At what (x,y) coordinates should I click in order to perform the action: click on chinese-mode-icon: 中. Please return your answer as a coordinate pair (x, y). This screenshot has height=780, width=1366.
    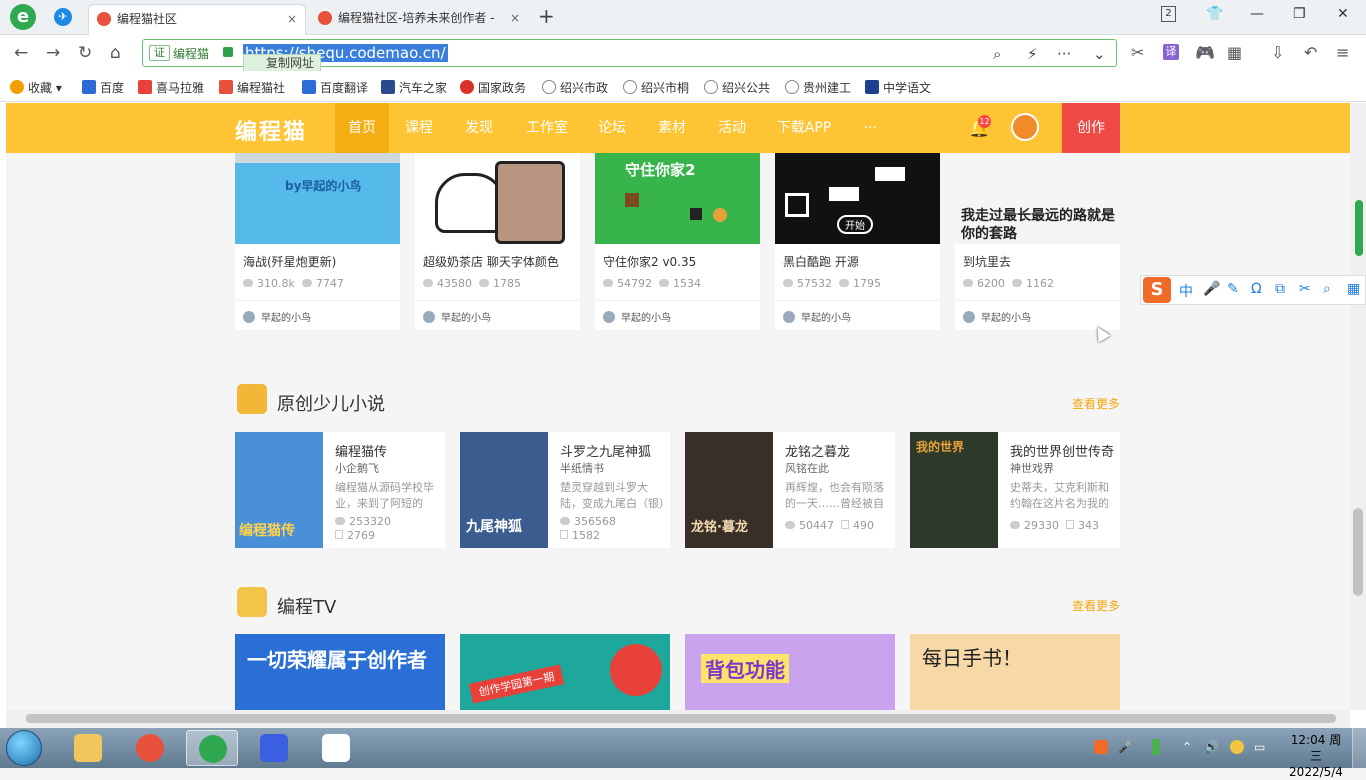
    Looking at the image, I should click on (1186, 291).